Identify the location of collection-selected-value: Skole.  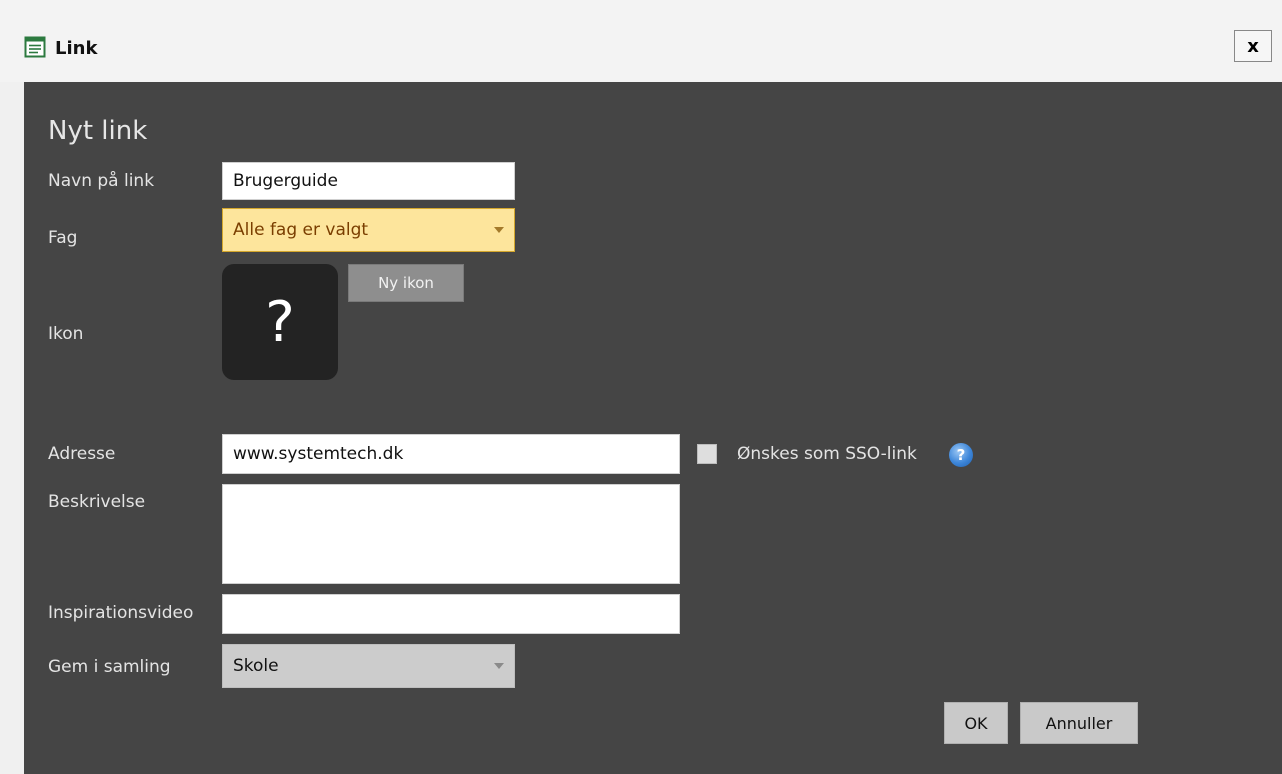
(256, 666).